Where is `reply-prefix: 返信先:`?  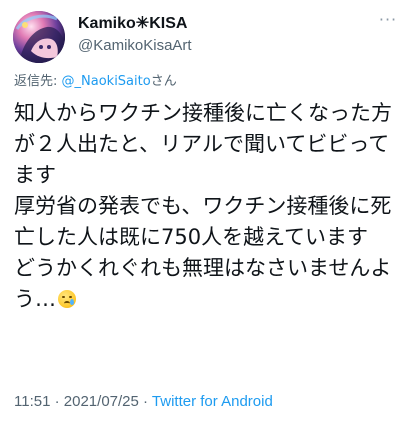
reply-prefix: 返信先: is located at coordinates (38, 81).